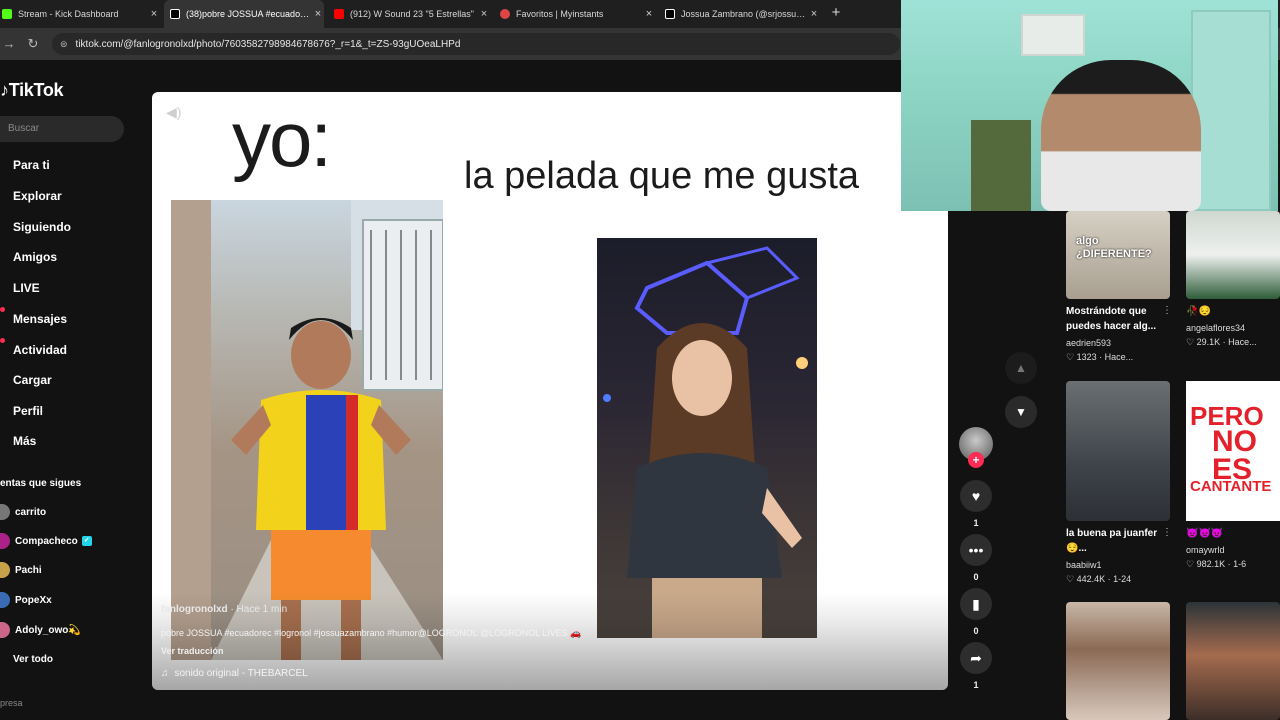 The width and height of the screenshot is (1280, 720). What do you see at coordinates (1021, 368) in the screenshot?
I see `previous-post-icon: ▲` at bounding box center [1021, 368].